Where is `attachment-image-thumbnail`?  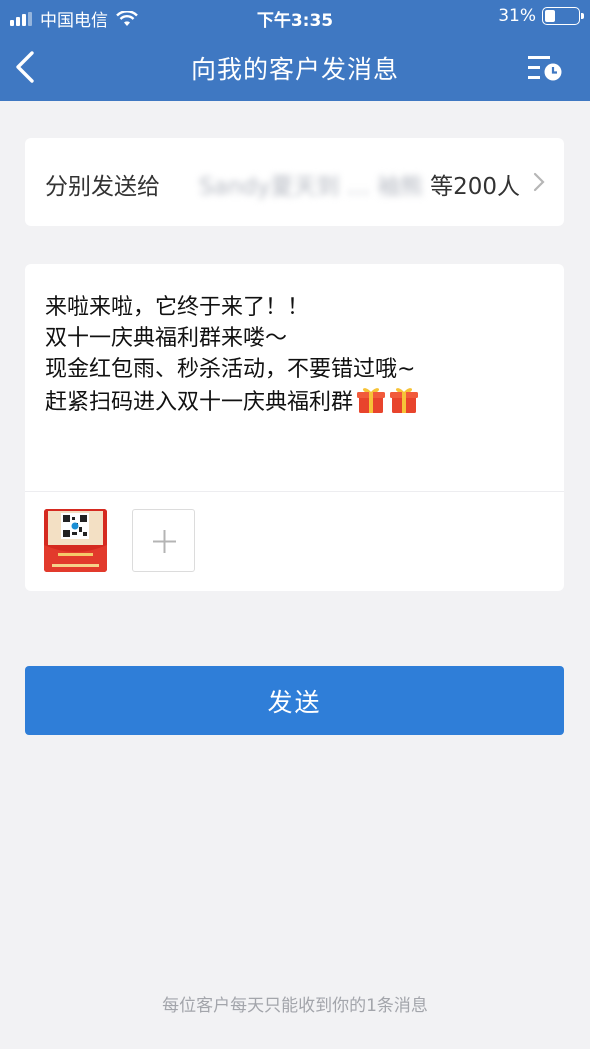
attachment-image-thumbnail is located at coordinates (75, 540).